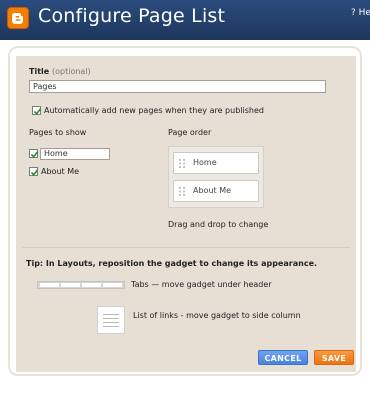 The width and height of the screenshot is (370, 400). I want to click on tabs-layout-illustration, so click(81, 285).